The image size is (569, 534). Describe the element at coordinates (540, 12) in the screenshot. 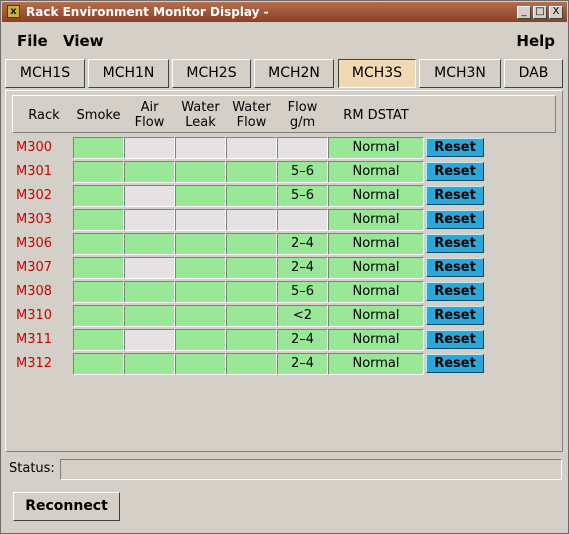

I see `maximize-button: □` at that location.